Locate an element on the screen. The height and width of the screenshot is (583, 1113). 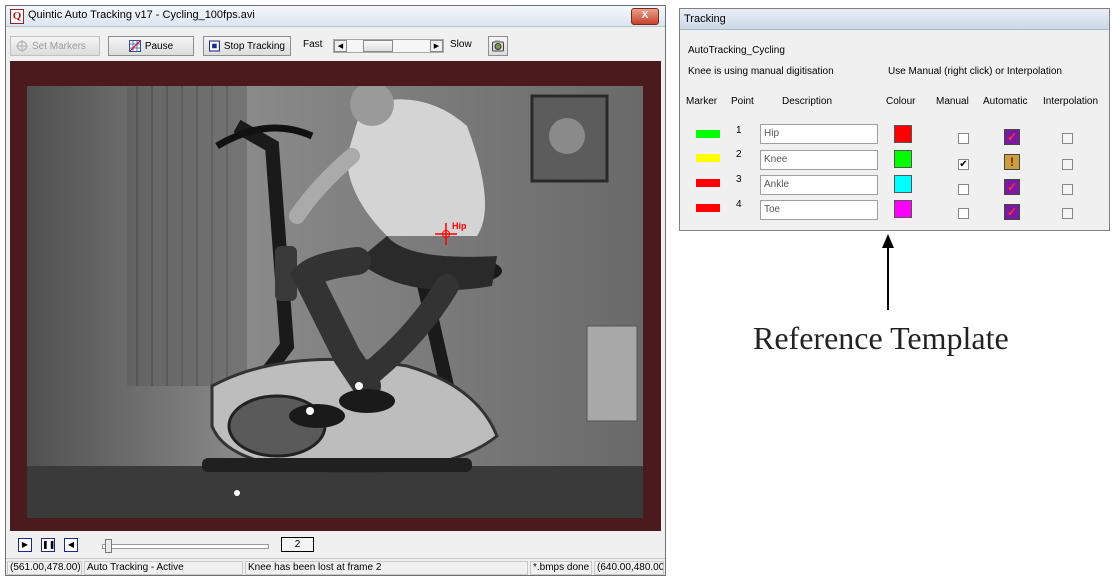
stop-icon is located at coordinates (214, 46).